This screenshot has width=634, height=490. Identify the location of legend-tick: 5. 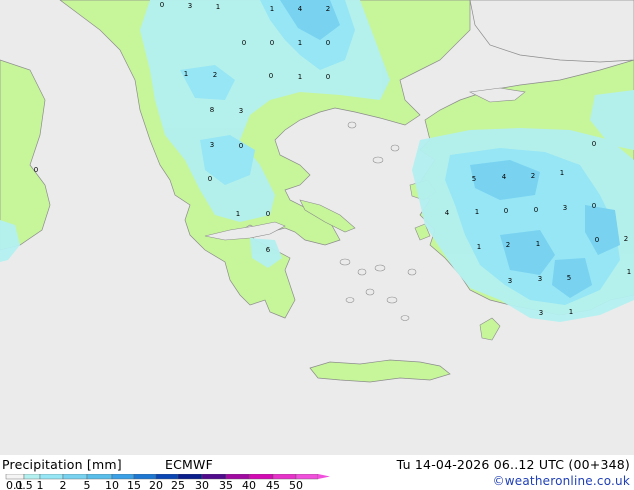
(87, 484).